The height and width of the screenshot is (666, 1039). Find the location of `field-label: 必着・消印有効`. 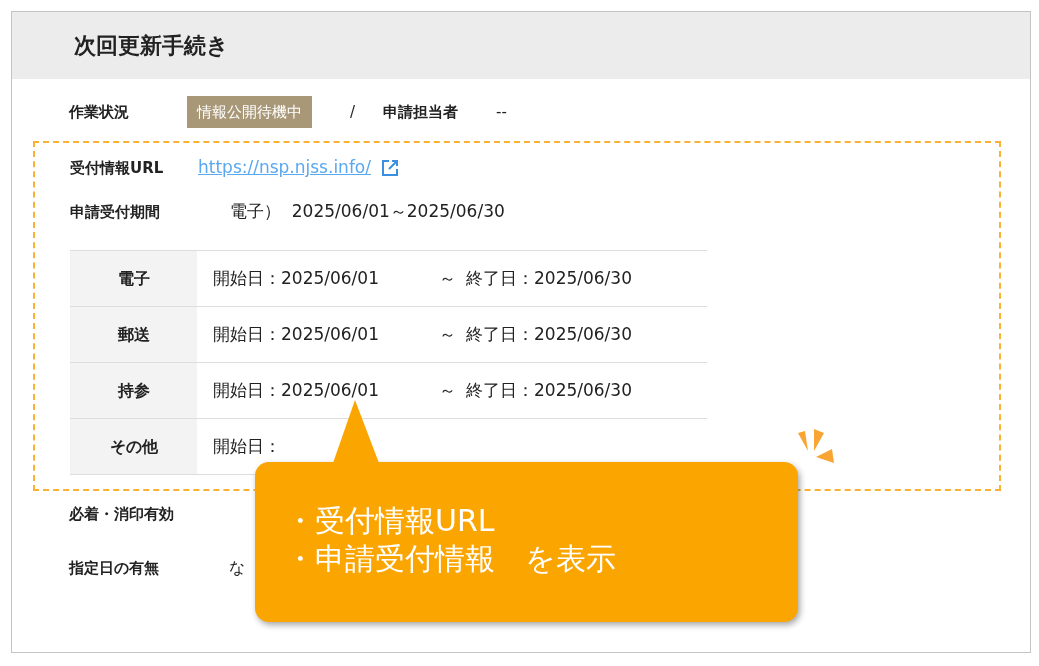

field-label: 必着・消印有効 is located at coordinates (122, 514).